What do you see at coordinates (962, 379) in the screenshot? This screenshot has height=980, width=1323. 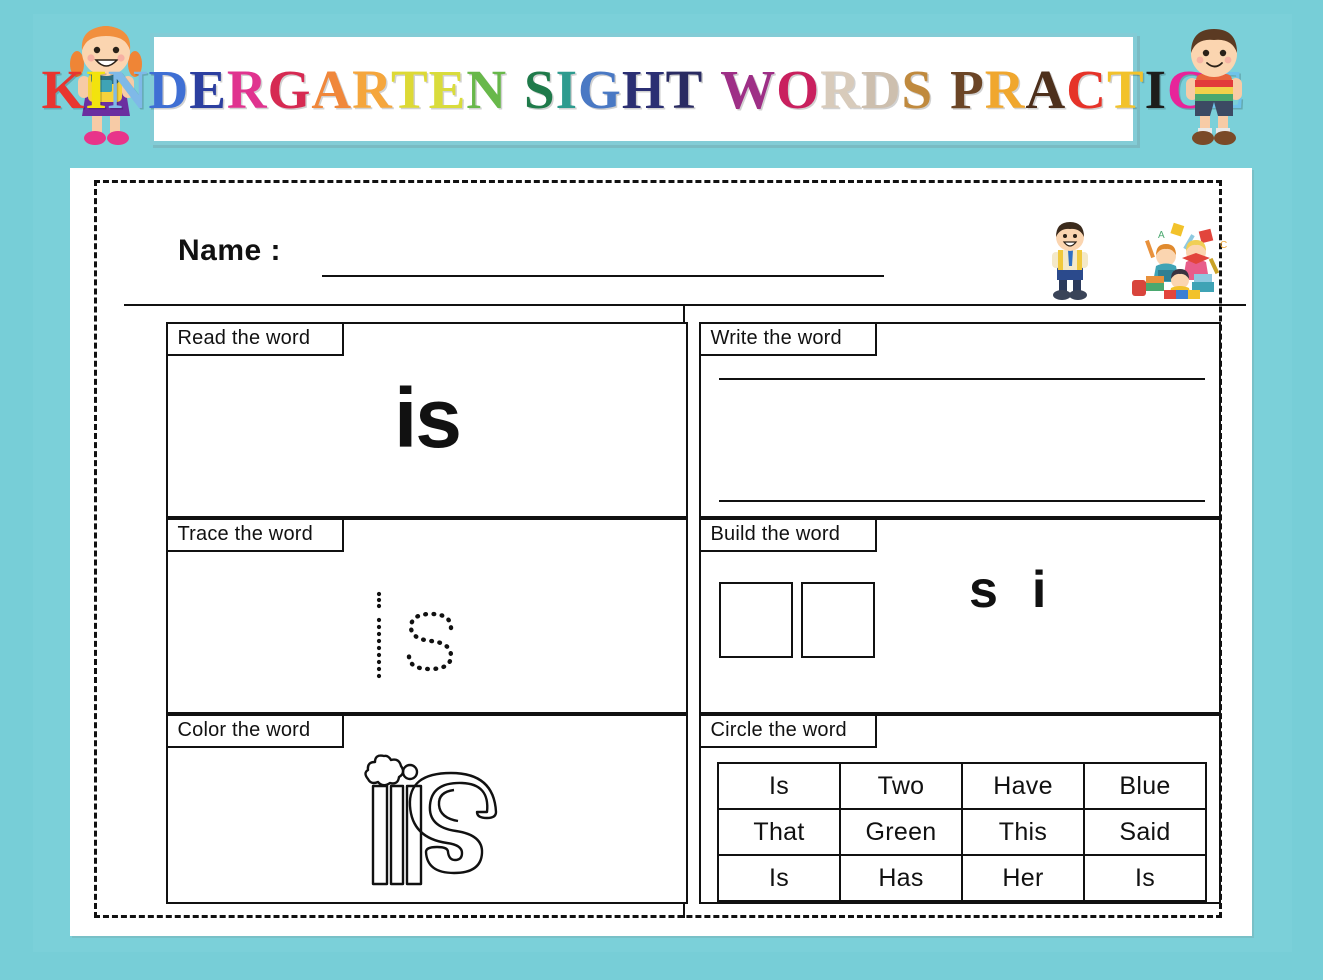 I see `write-line-top` at bounding box center [962, 379].